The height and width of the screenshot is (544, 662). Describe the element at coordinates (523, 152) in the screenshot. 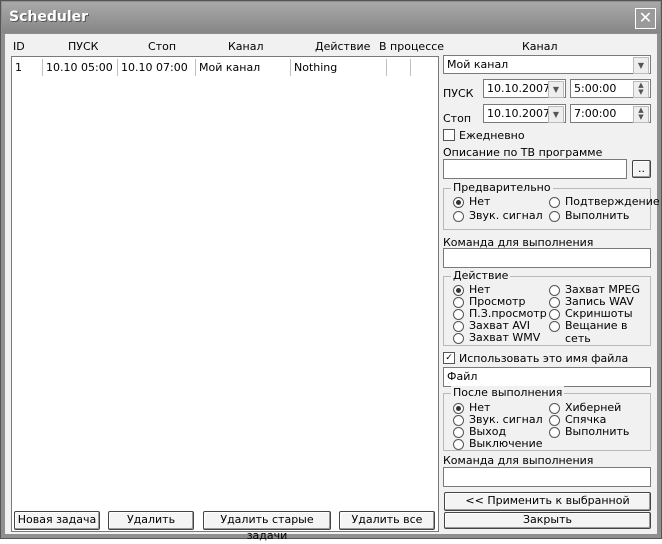

I see `description-label: Описание по ТВ программе` at that location.